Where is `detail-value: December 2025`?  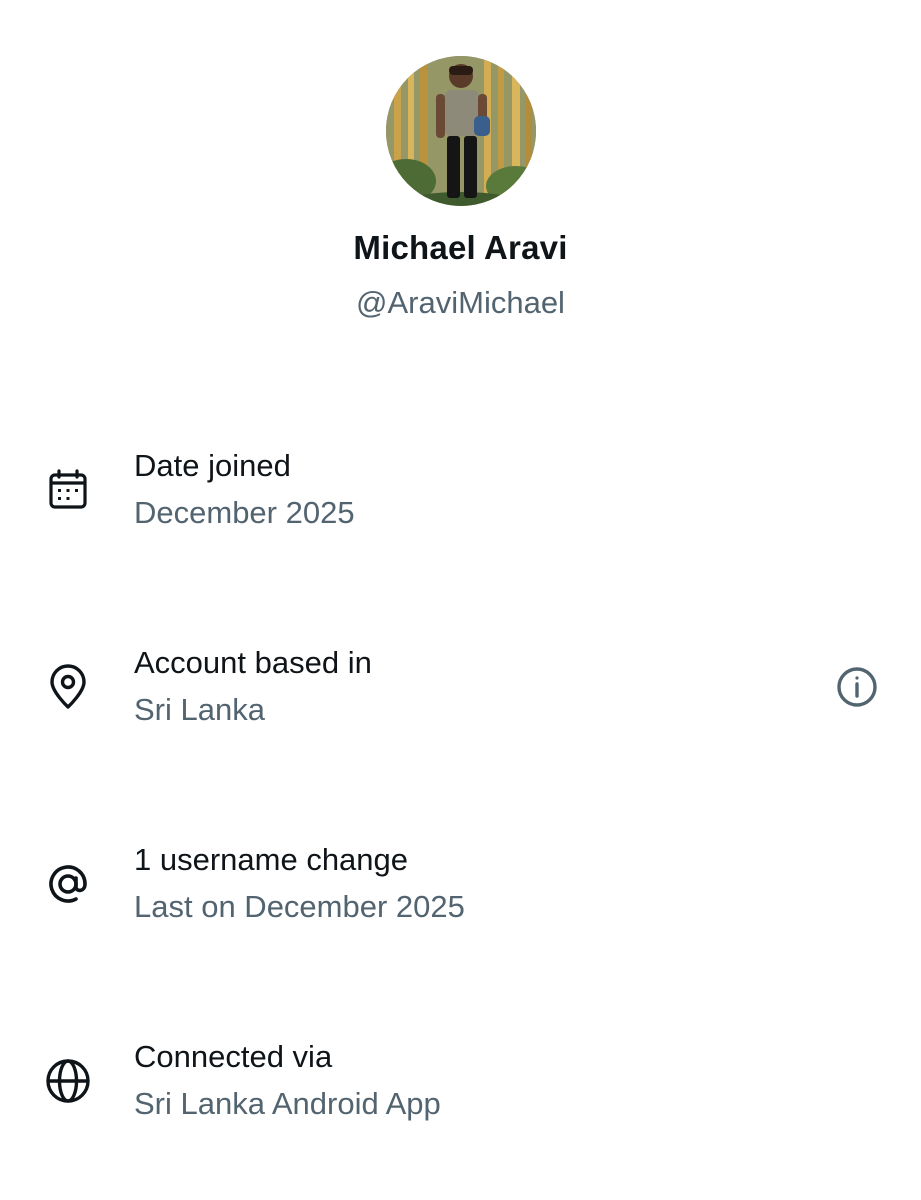 detail-value: December 2025 is located at coordinates (244, 512).